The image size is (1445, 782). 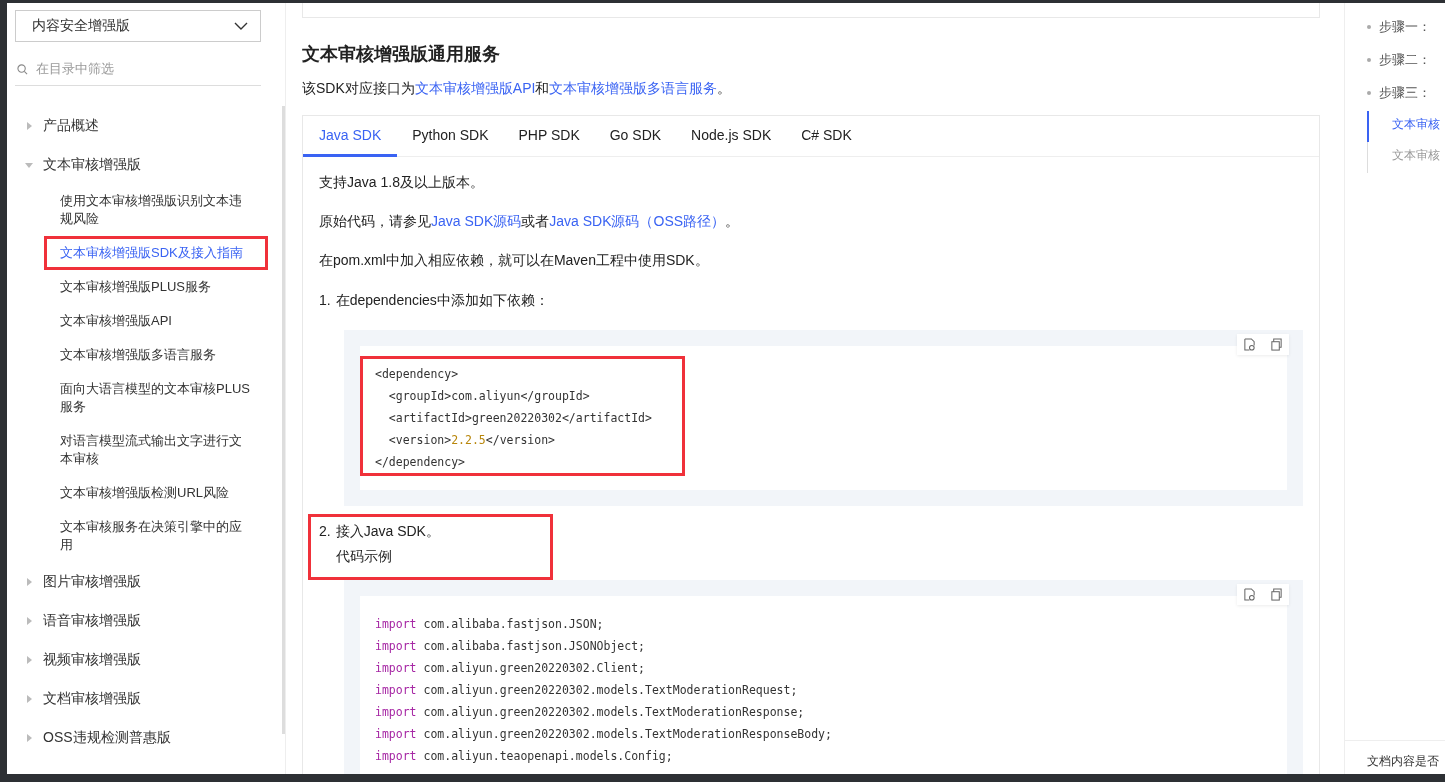 I want to click on toc-item: 文本审核, so click(x=1406, y=126).